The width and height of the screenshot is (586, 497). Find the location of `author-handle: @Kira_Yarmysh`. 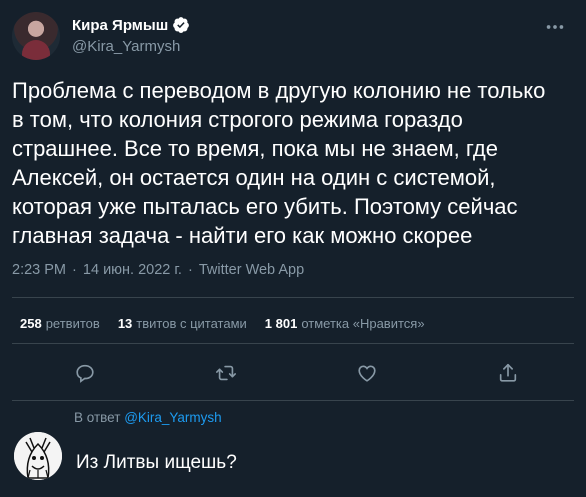

author-handle: @Kira_Yarmysh is located at coordinates (126, 46).